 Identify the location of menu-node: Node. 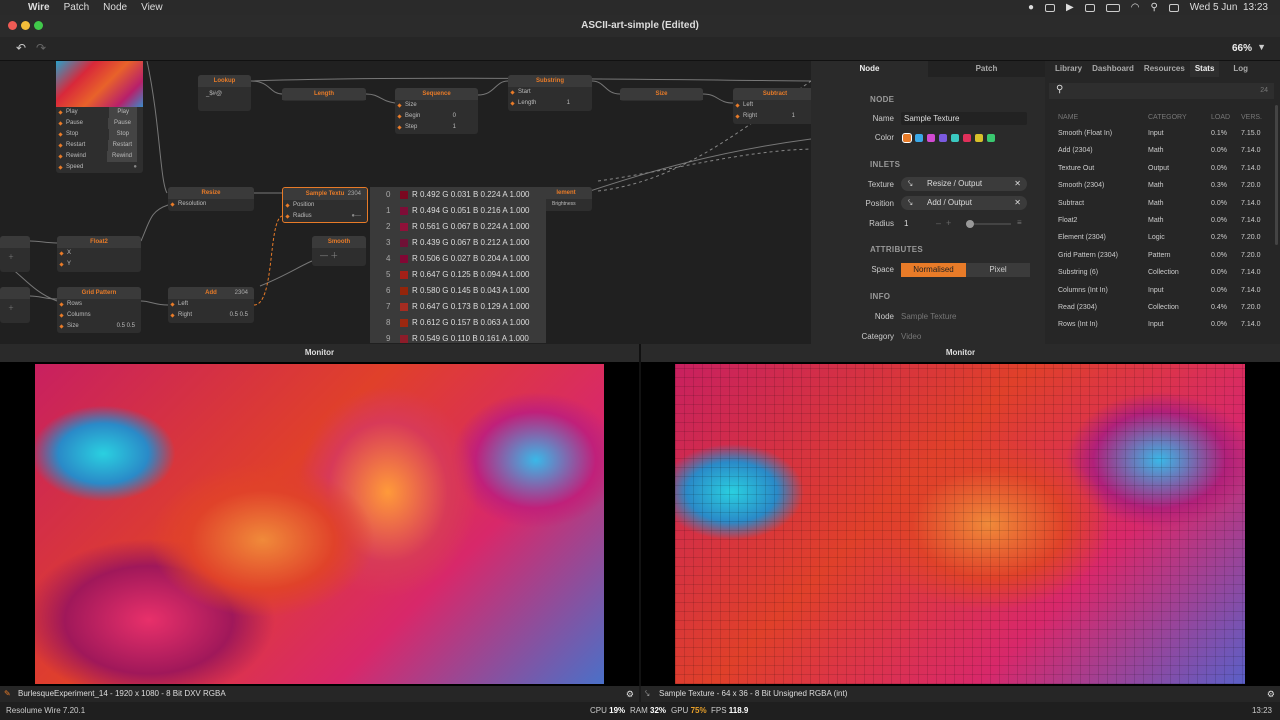
(115, 7).